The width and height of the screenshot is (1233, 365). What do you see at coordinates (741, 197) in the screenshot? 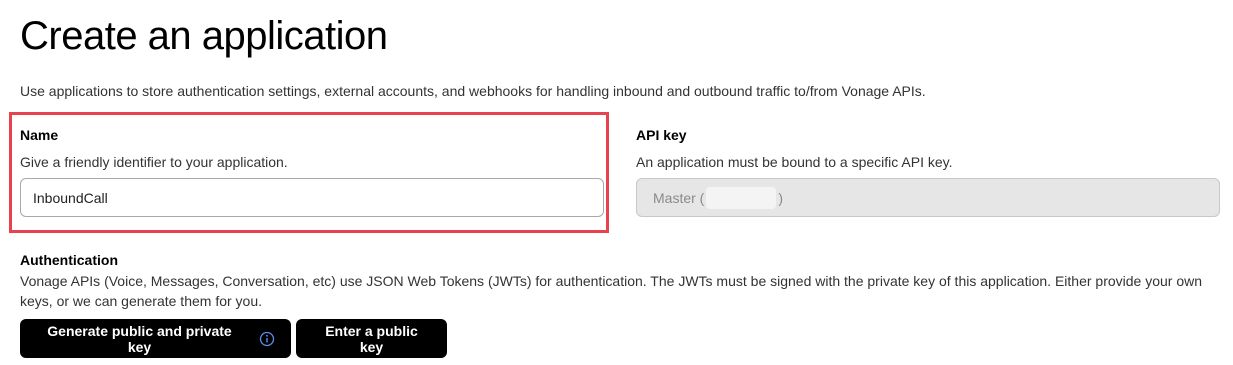
I see `redacted-api-key` at bounding box center [741, 197].